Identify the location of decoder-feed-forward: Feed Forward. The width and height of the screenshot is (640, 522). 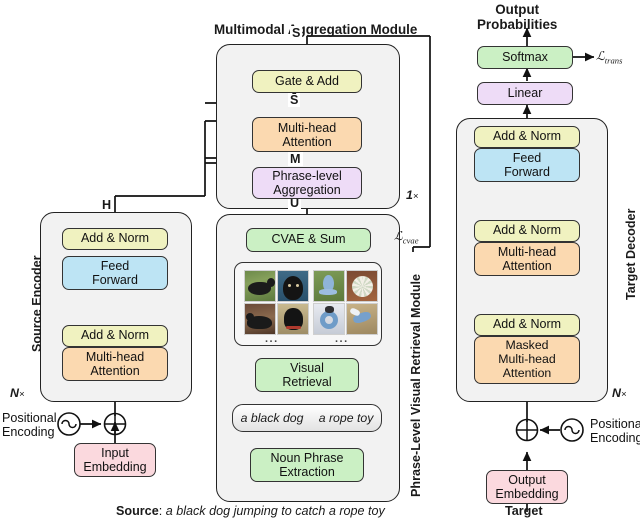
(527, 165).